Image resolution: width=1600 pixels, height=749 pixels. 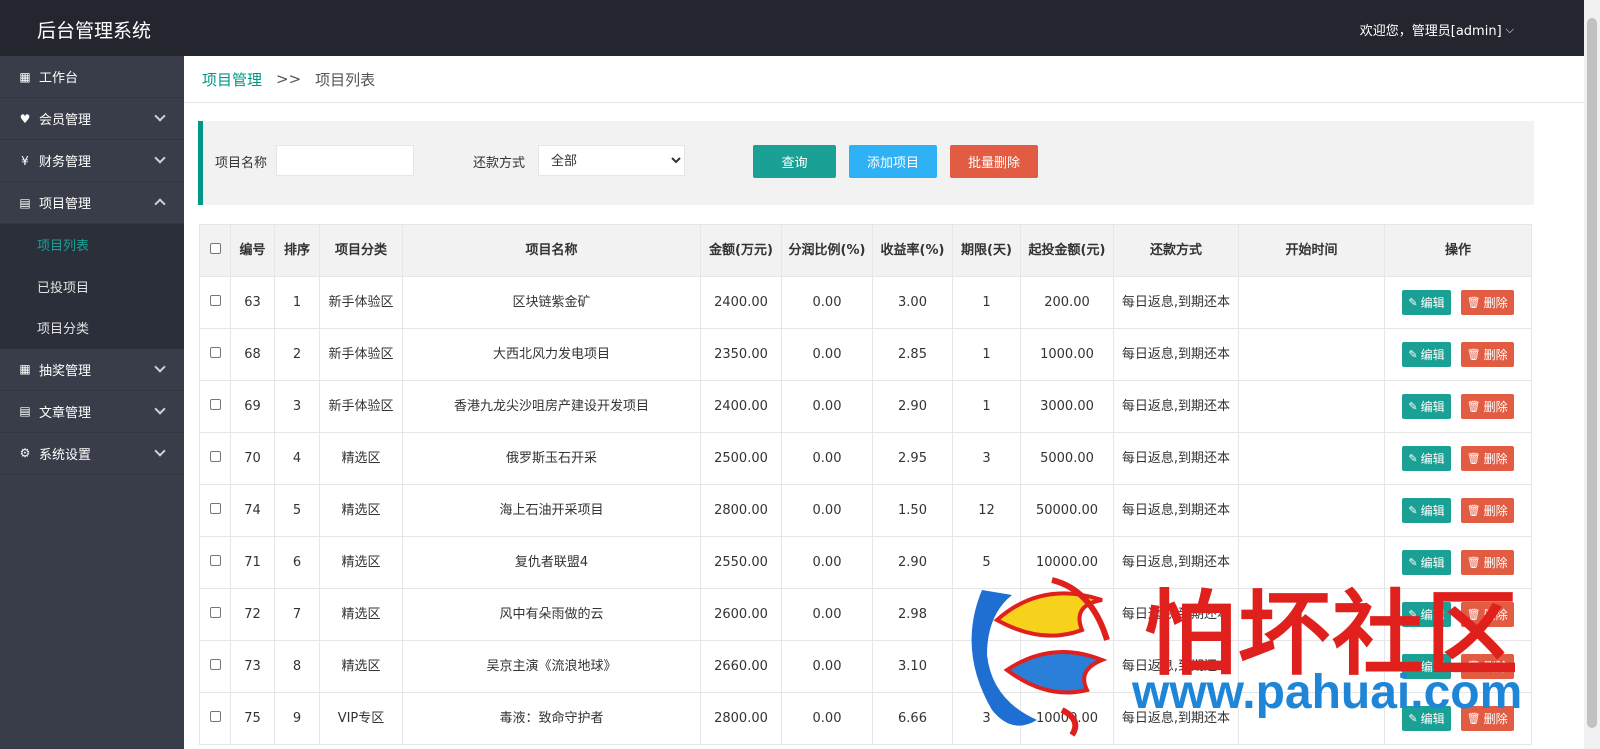 I want to click on page-scrollbar, so click(x=1592, y=374).